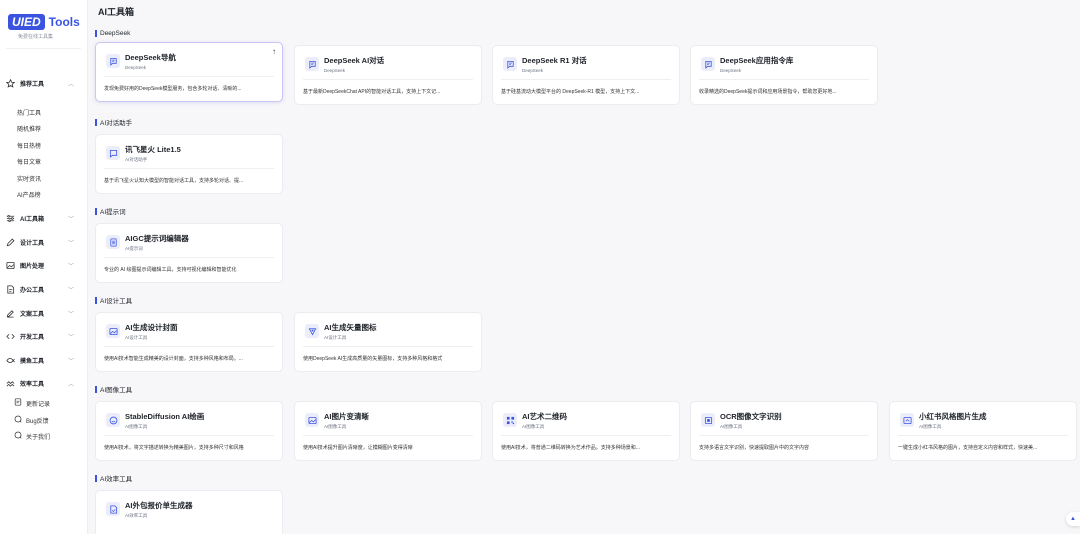 This screenshot has width=1080, height=534. What do you see at coordinates (153, 149) in the screenshot?
I see `tool-card-title: 讯飞星火 Lite1.5` at bounding box center [153, 149].